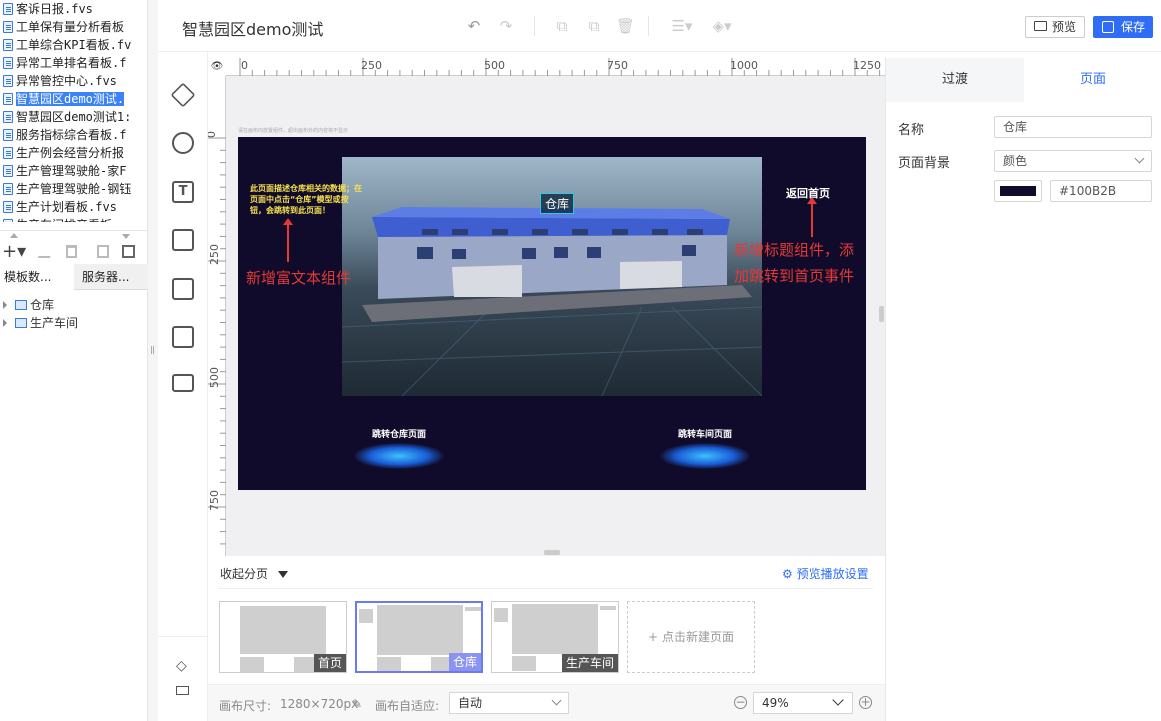  Describe the element at coordinates (924, 163) in the screenshot. I see `bg-label: 页面背景` at that location.